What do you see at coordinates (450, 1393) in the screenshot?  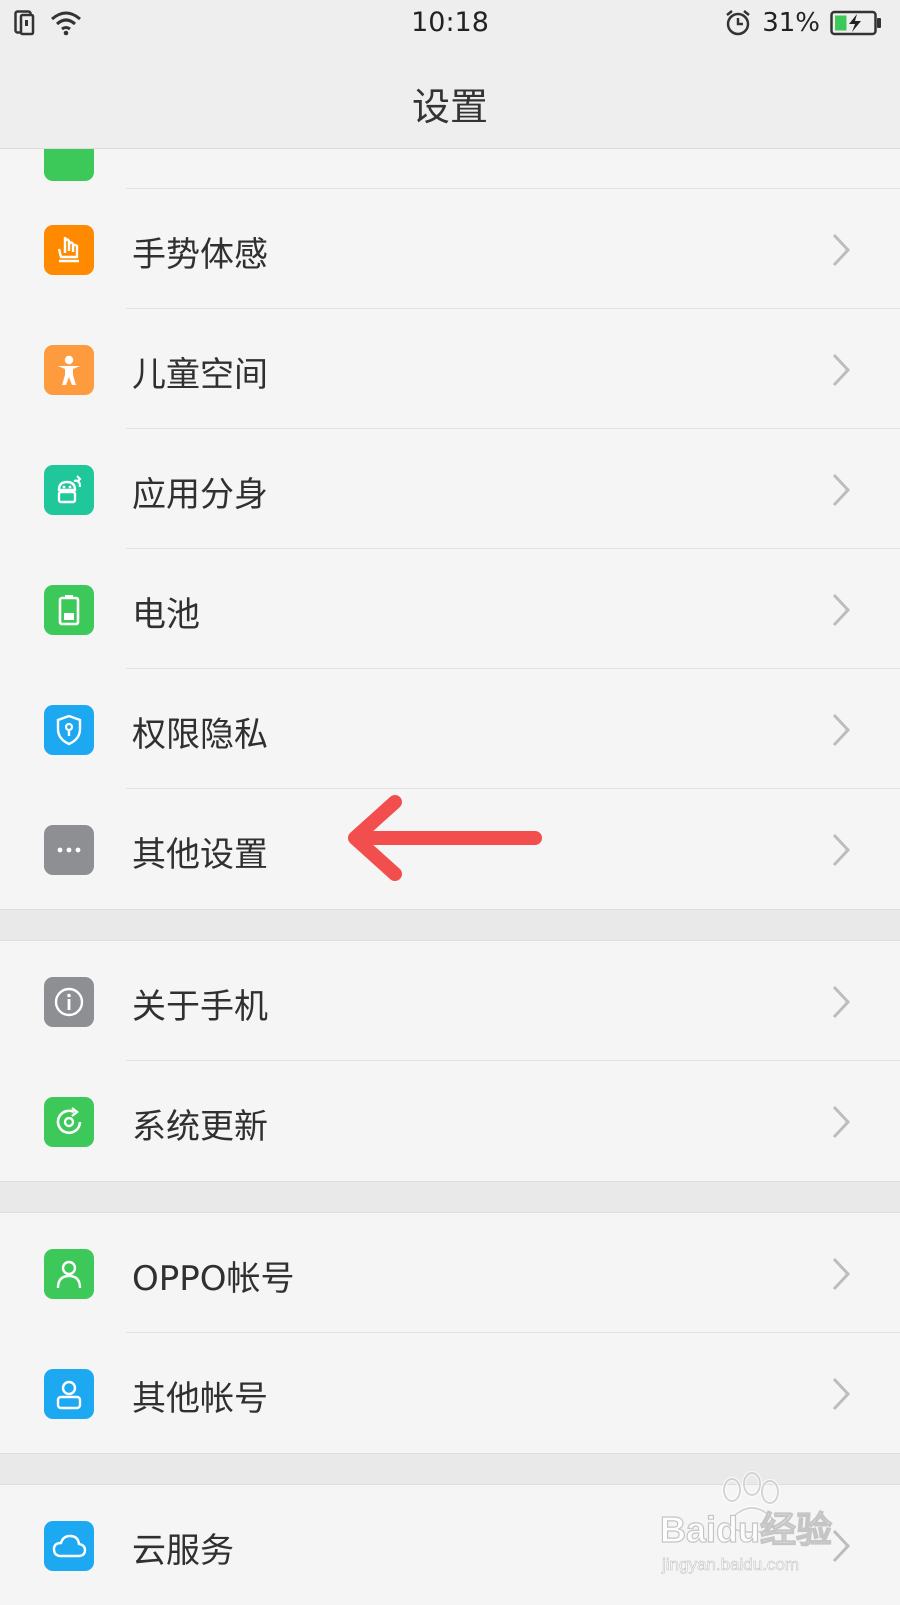 I see `settings-item-other-accounts: 其他帐号` at bounding box center [450, 1393].